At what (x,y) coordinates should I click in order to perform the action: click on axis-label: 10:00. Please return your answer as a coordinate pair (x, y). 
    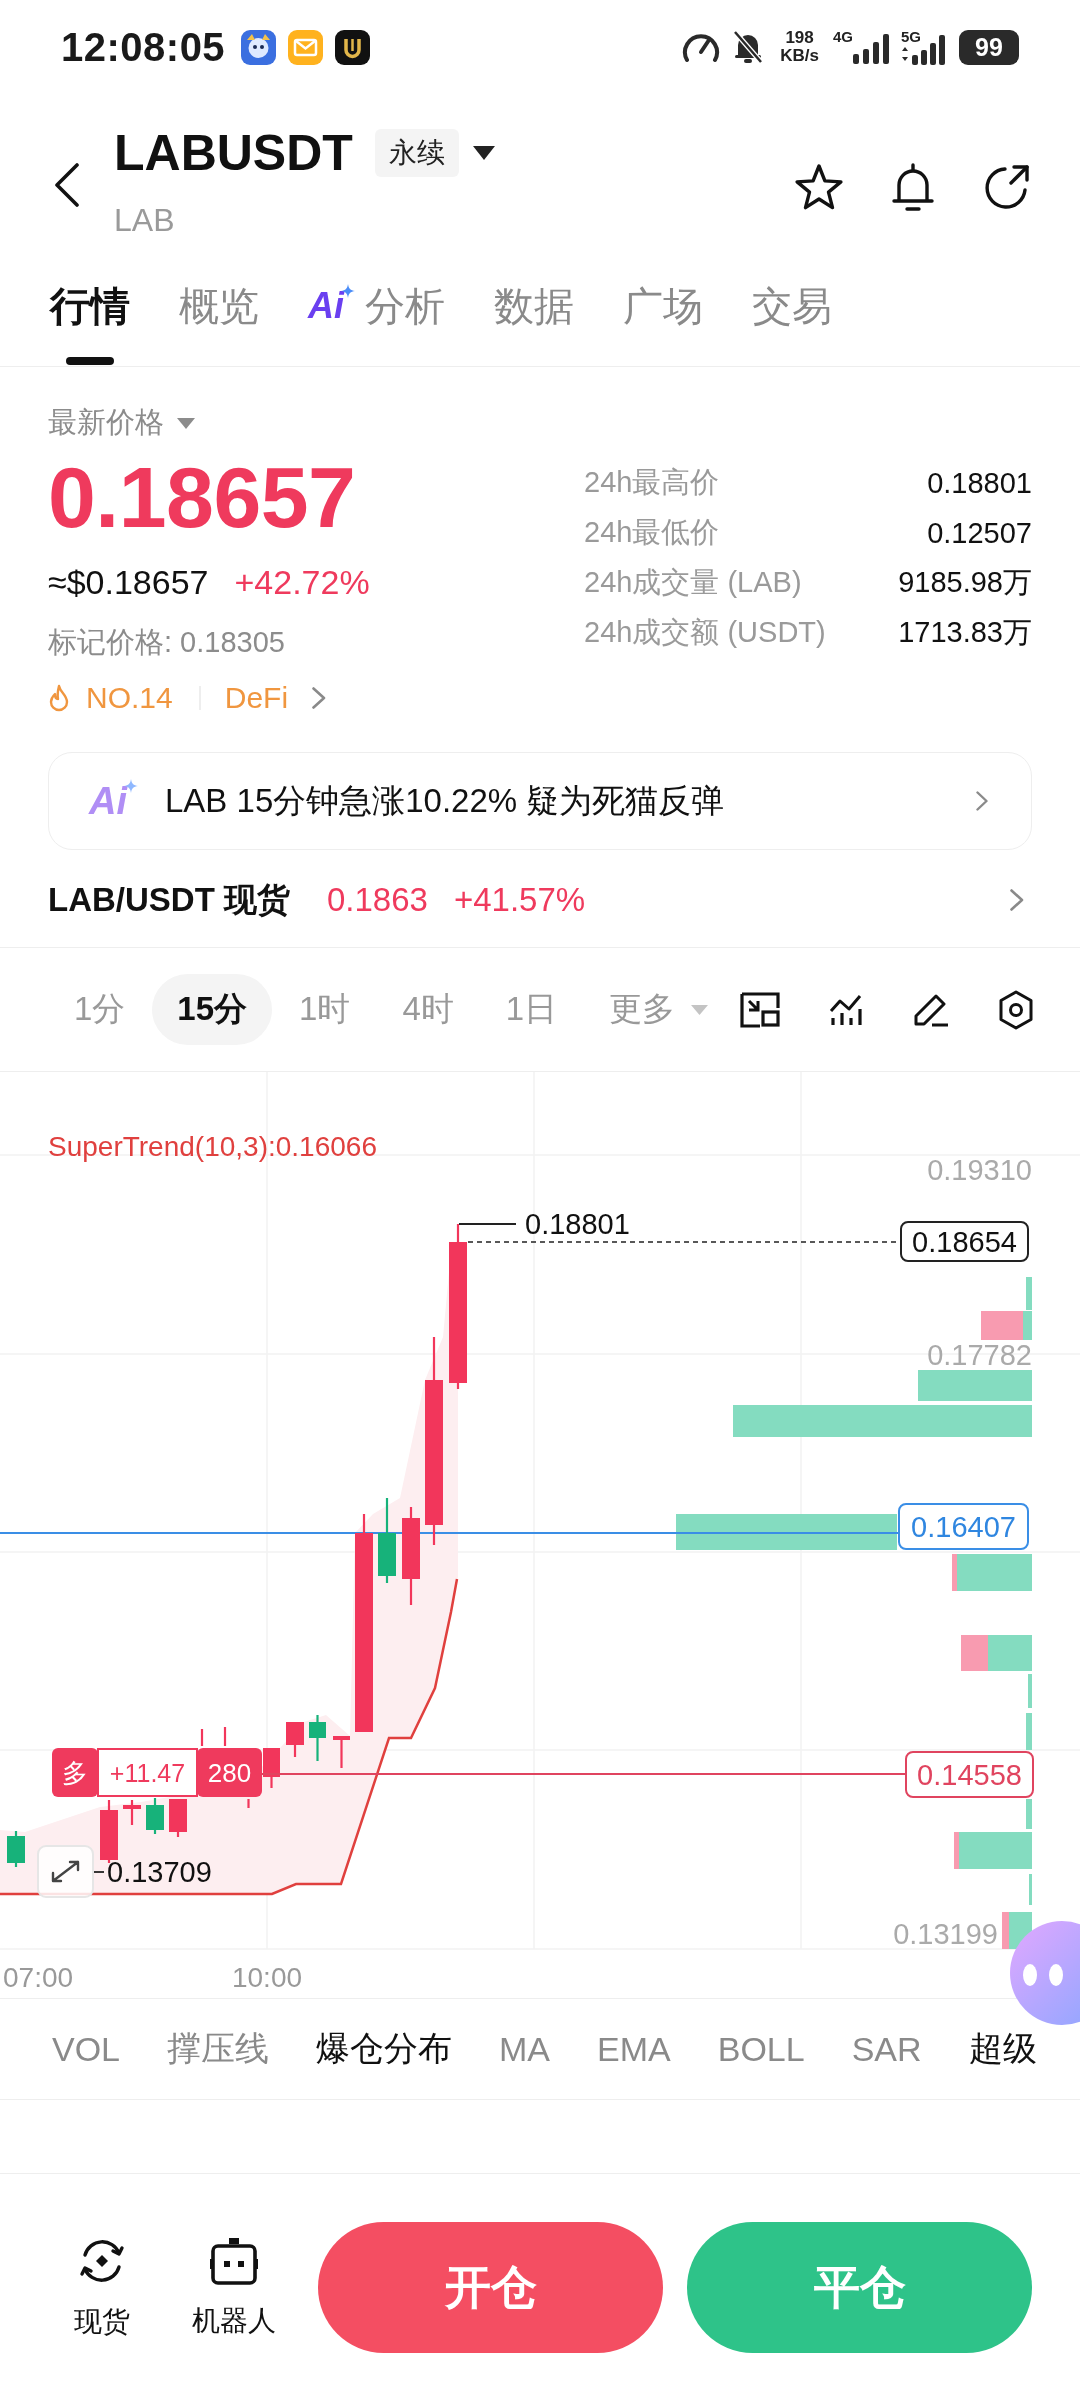
    Looking at the image, I should click on (267, 1977).